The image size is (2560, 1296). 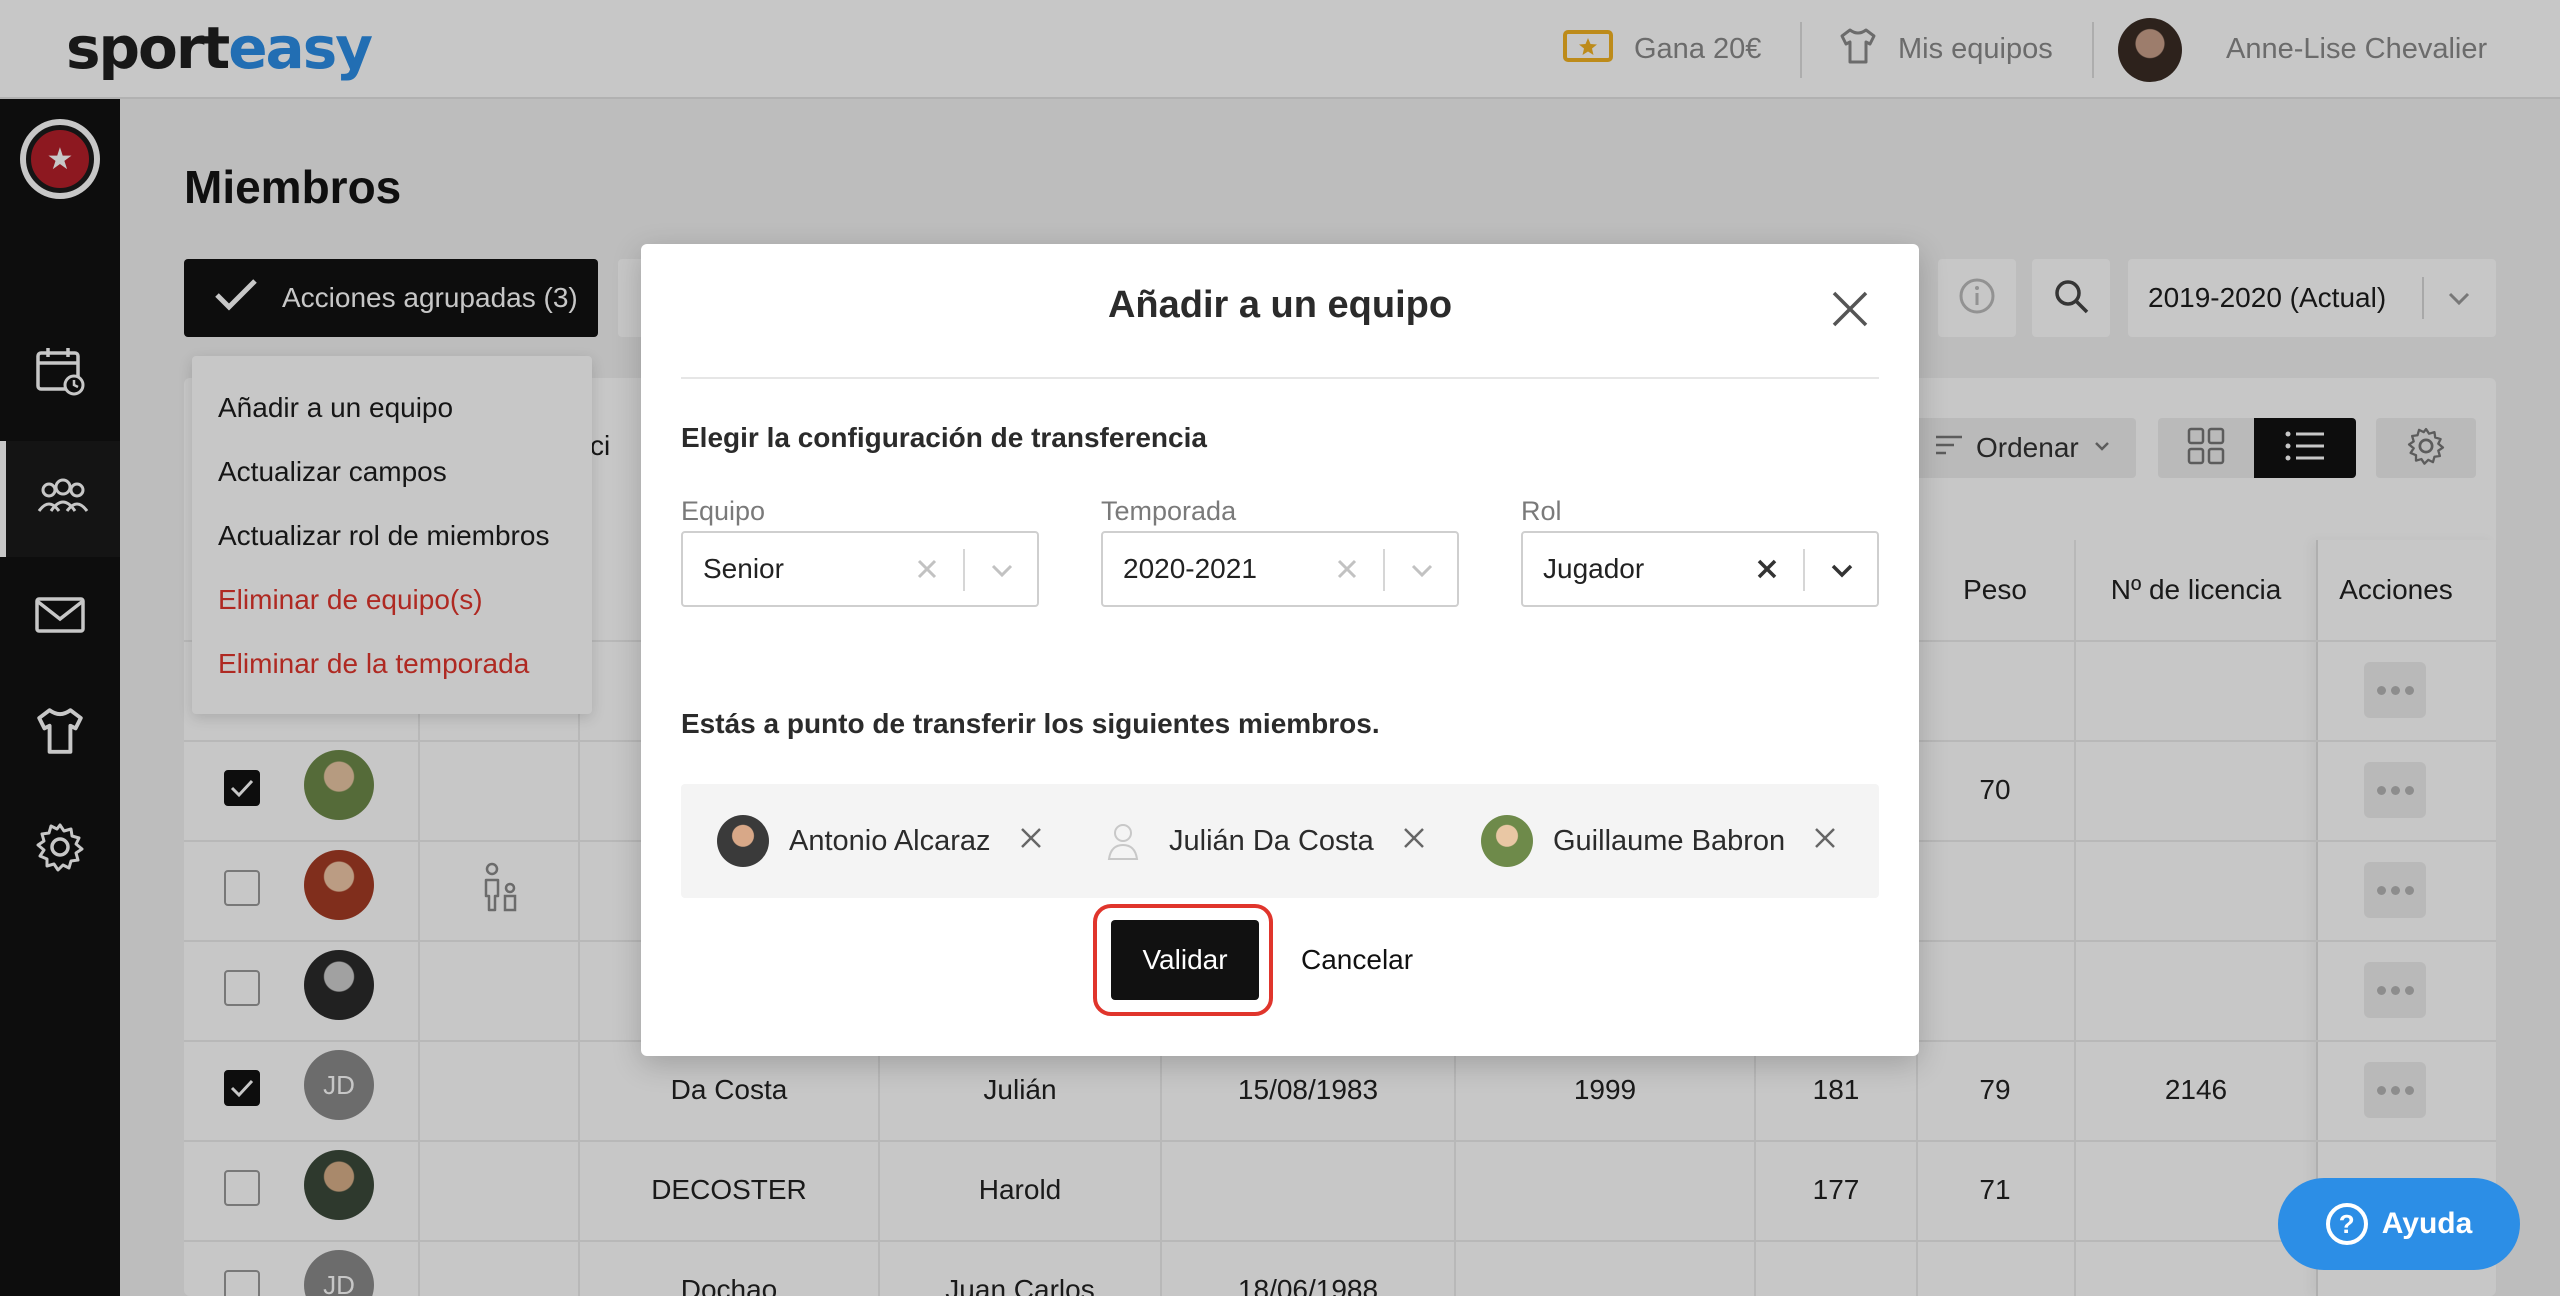 What do you see at coordinates (860, 569) in the screenshot?
I see `team-select: Senior` at bounding box center [860, 569].